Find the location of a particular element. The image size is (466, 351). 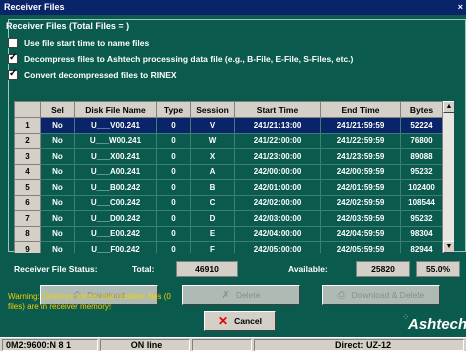

use-start-time-checkbox is located at coordinates (13, 43).